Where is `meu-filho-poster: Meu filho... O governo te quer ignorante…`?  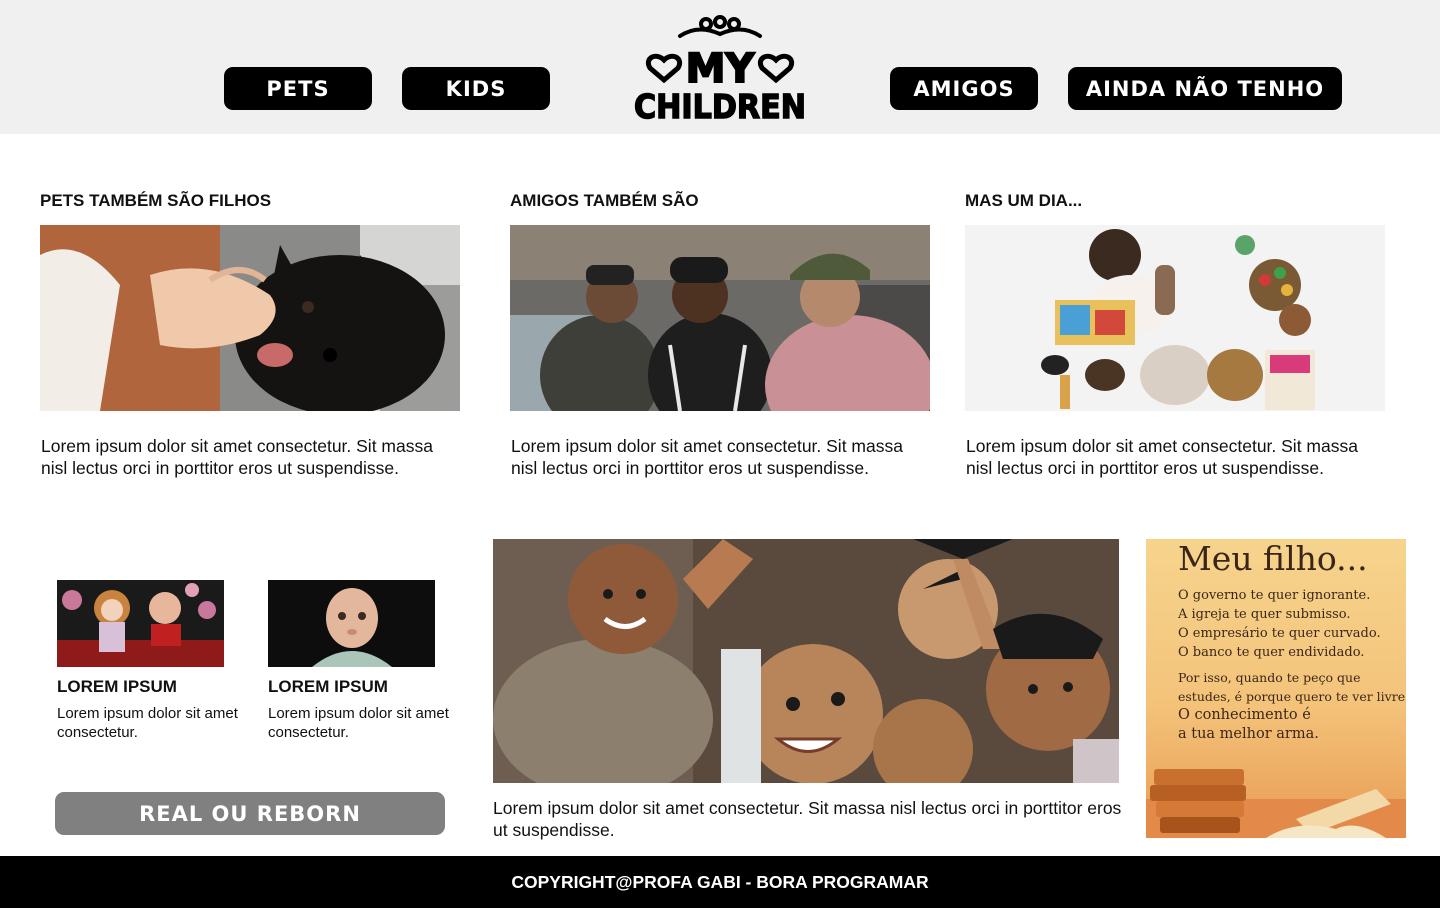
meu-filho-poster: Meu filho... O governo te quer ignorante… is located at coordinates (1276, 688).